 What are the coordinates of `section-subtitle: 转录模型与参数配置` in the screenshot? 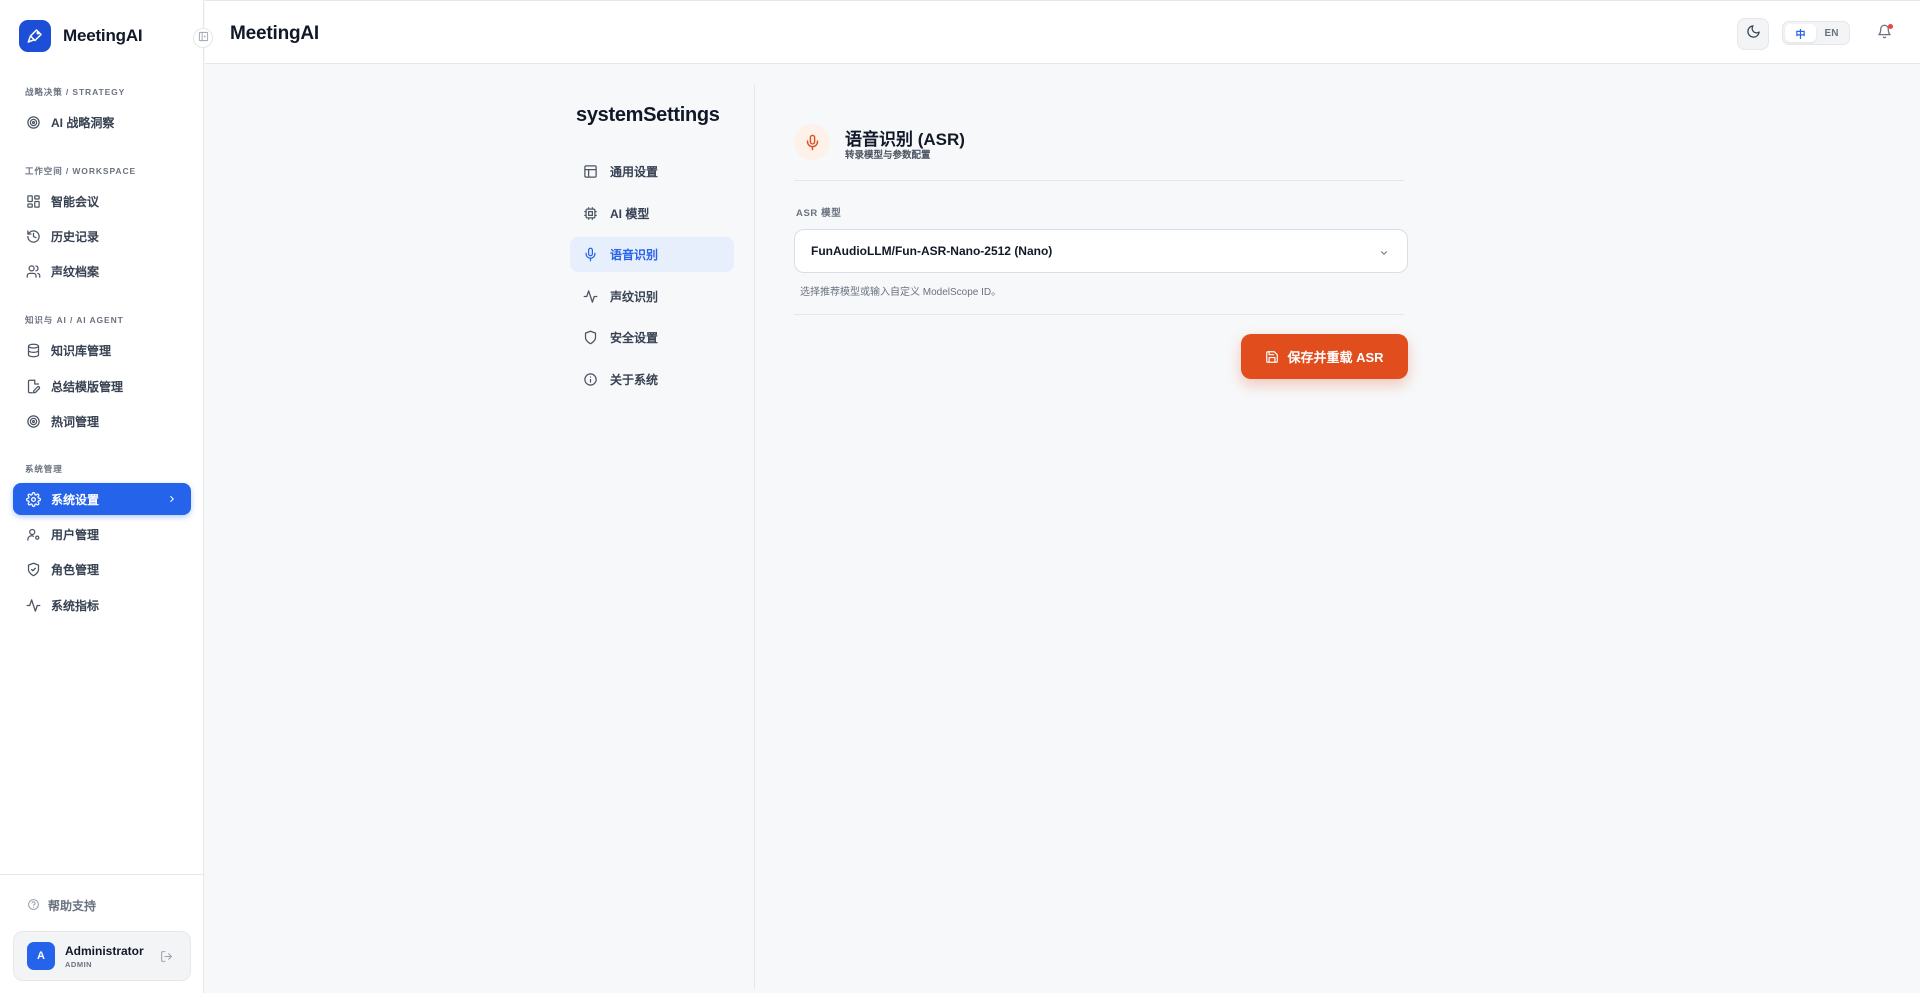 It's located at (888, 155).